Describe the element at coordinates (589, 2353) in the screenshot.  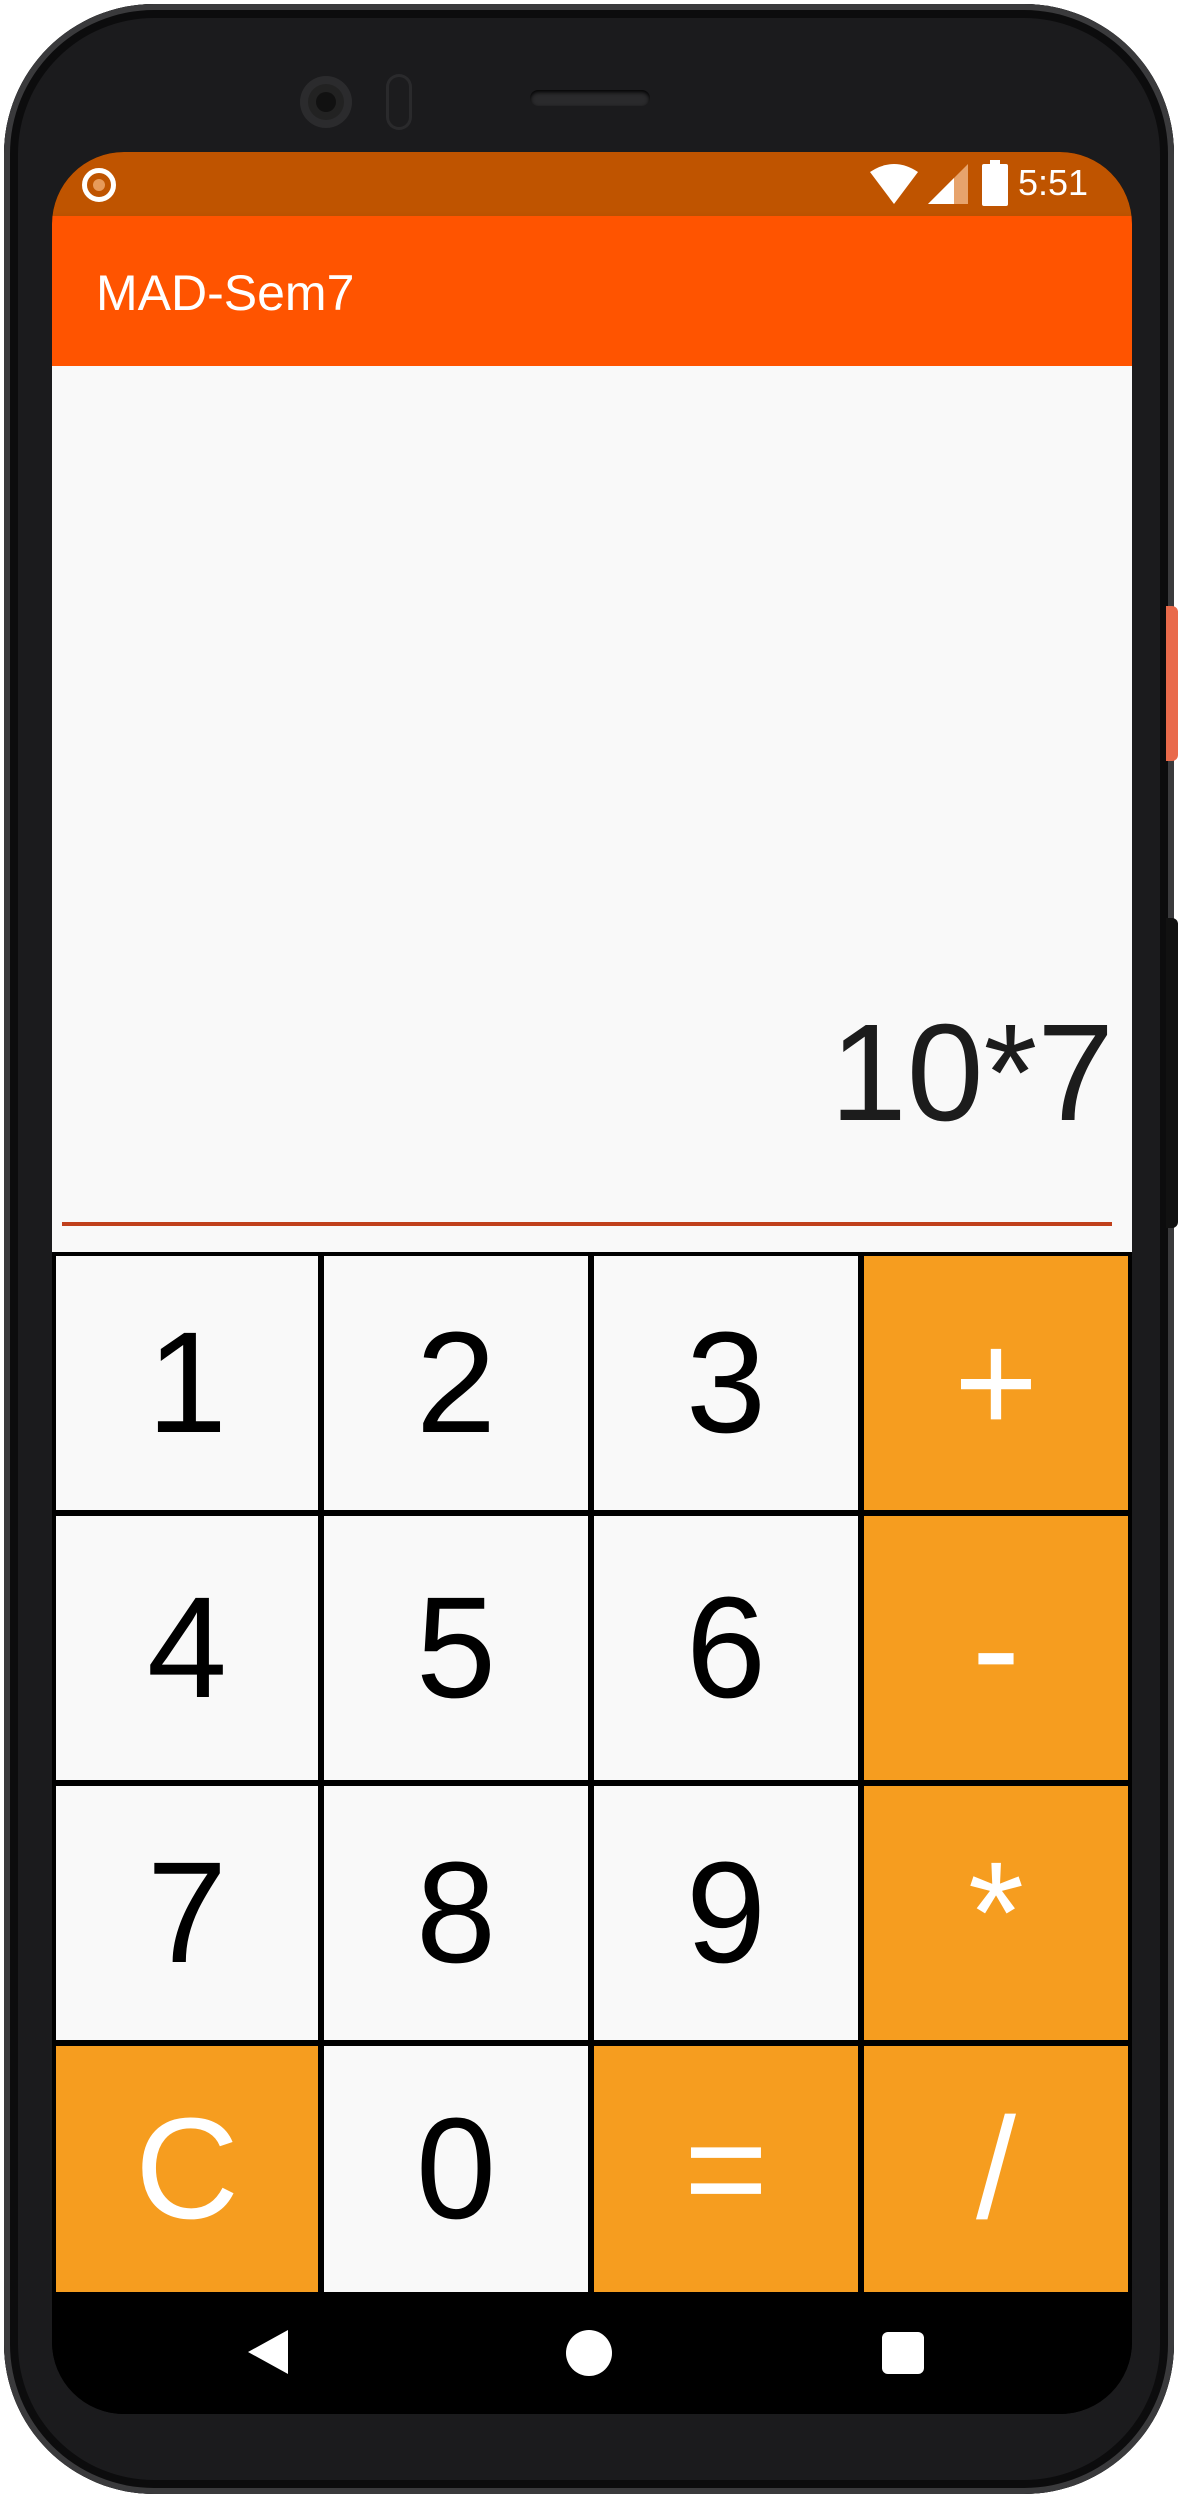
I see `home-icon` at that location.